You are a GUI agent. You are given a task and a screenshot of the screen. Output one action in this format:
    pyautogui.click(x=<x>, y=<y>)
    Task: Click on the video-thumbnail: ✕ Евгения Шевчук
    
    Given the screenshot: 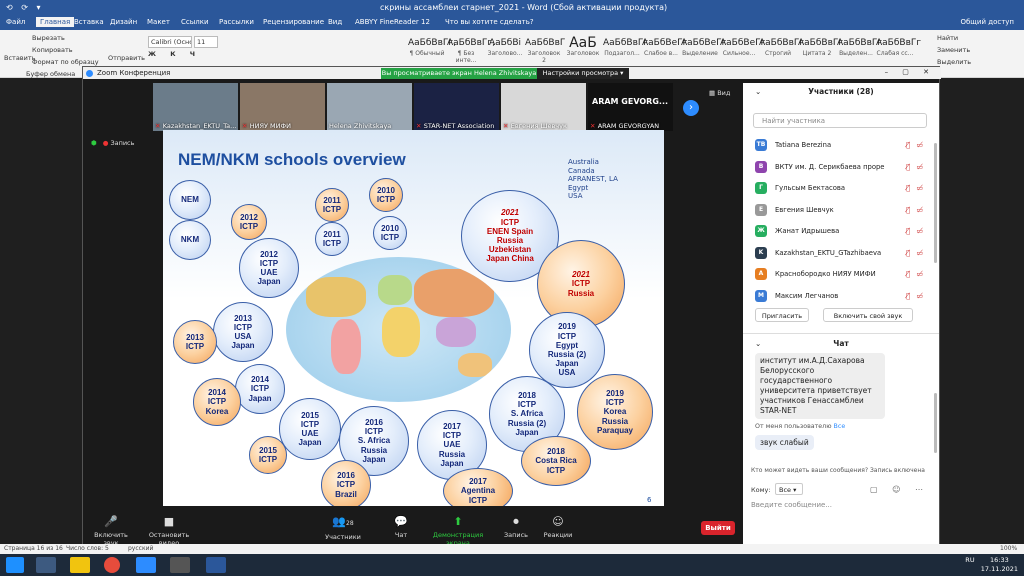 What is the action you would take?
    pyautogui.click(x=543, y=107)
    